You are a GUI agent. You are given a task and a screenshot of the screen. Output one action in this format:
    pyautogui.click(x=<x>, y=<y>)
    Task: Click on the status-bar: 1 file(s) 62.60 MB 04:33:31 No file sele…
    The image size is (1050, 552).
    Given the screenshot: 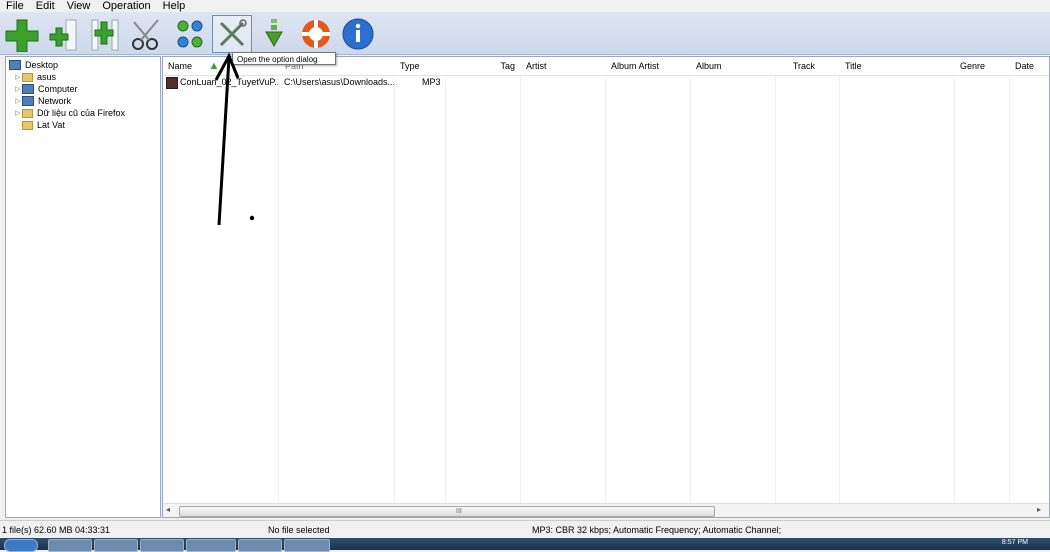 What is the action you would take?
    pyautogui.click(x=525, y=529)
    